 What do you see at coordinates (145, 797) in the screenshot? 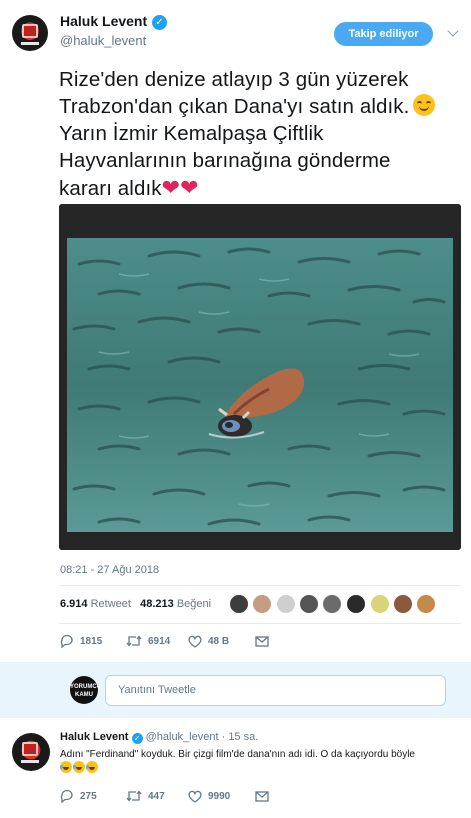
I see `retweet-button: 447` at bounding box center [145, 797].